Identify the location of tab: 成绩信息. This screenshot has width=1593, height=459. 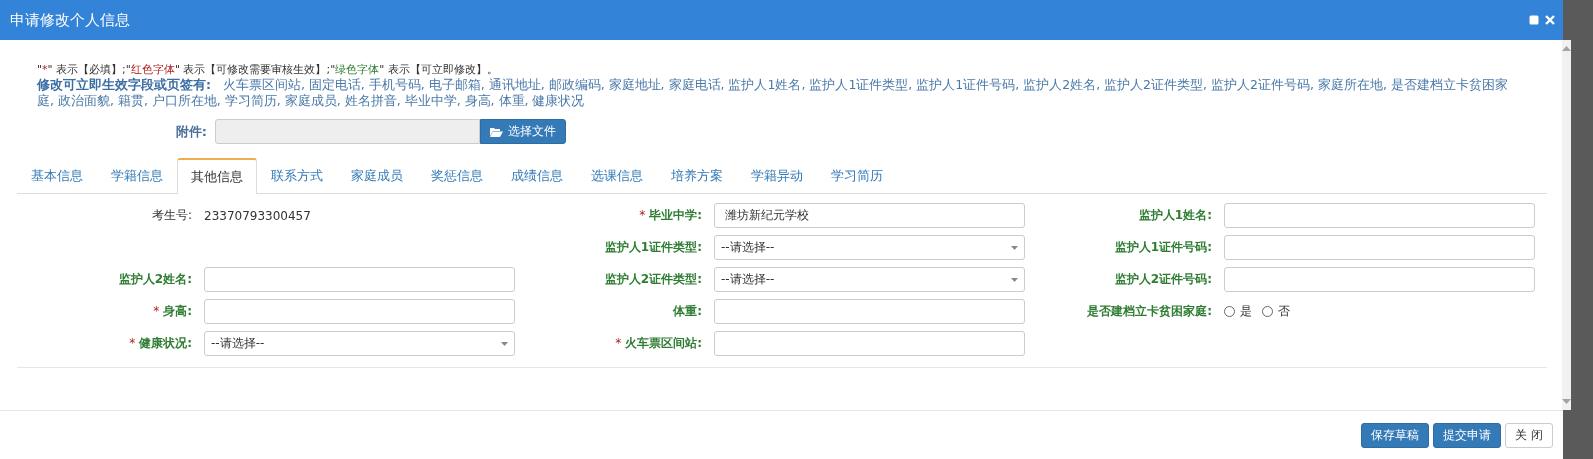
(537, 176).